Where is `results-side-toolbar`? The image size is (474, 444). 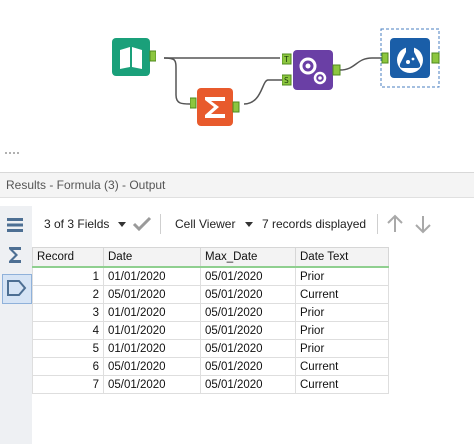 results-side-toolbar is located at coordinates (16, 325).